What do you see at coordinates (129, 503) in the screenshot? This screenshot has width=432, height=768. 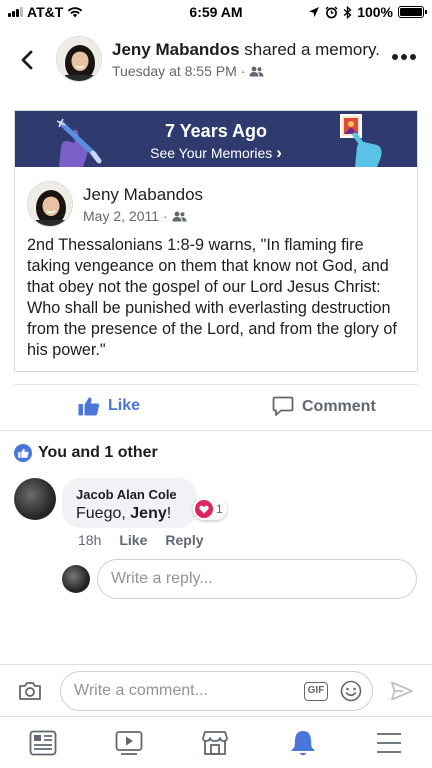 I see `comment-bubble: Jacob Alan Cole Fuego, Jeny!` at bounding box center [129, 503].